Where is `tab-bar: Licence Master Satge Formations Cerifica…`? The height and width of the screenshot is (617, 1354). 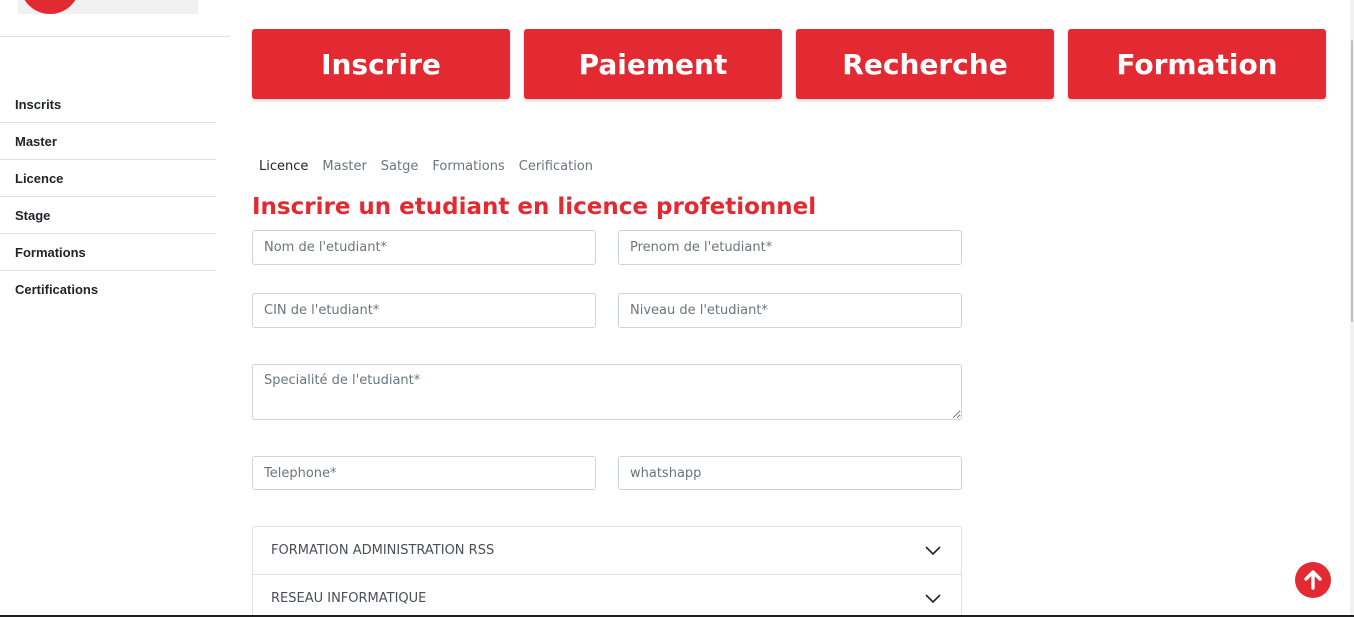
tab-bar: Licence Master Satge Formations Cerifica… is located at coordinates (426, 166).